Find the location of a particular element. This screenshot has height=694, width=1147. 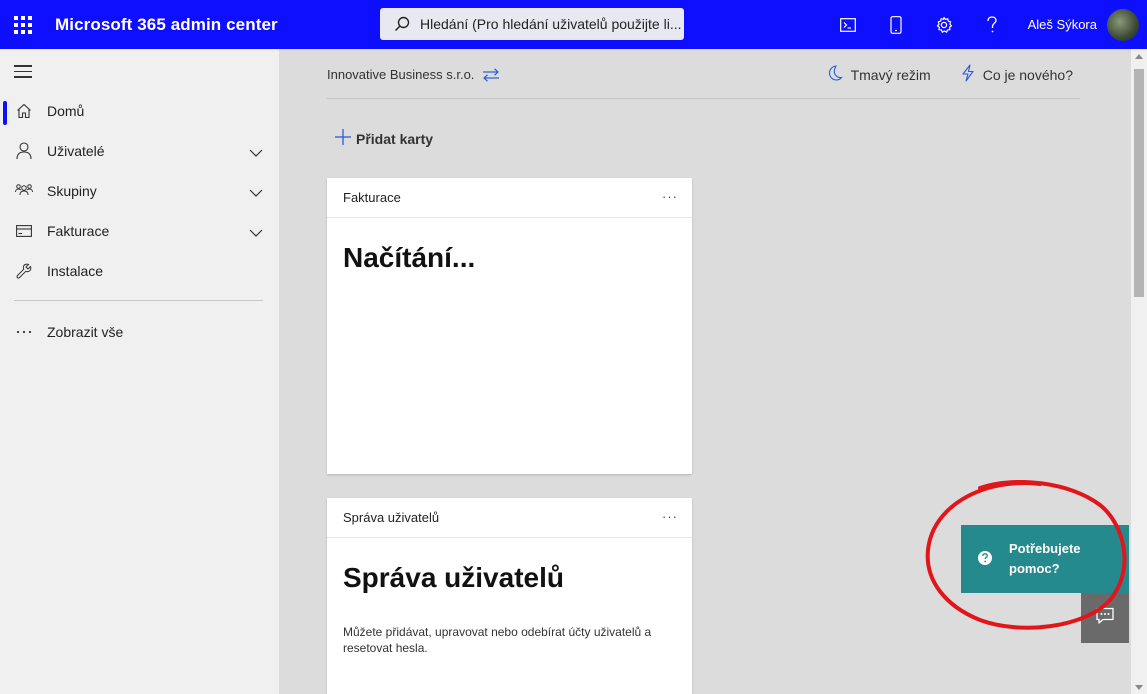

person-icon is located at coordinates (24, 151).